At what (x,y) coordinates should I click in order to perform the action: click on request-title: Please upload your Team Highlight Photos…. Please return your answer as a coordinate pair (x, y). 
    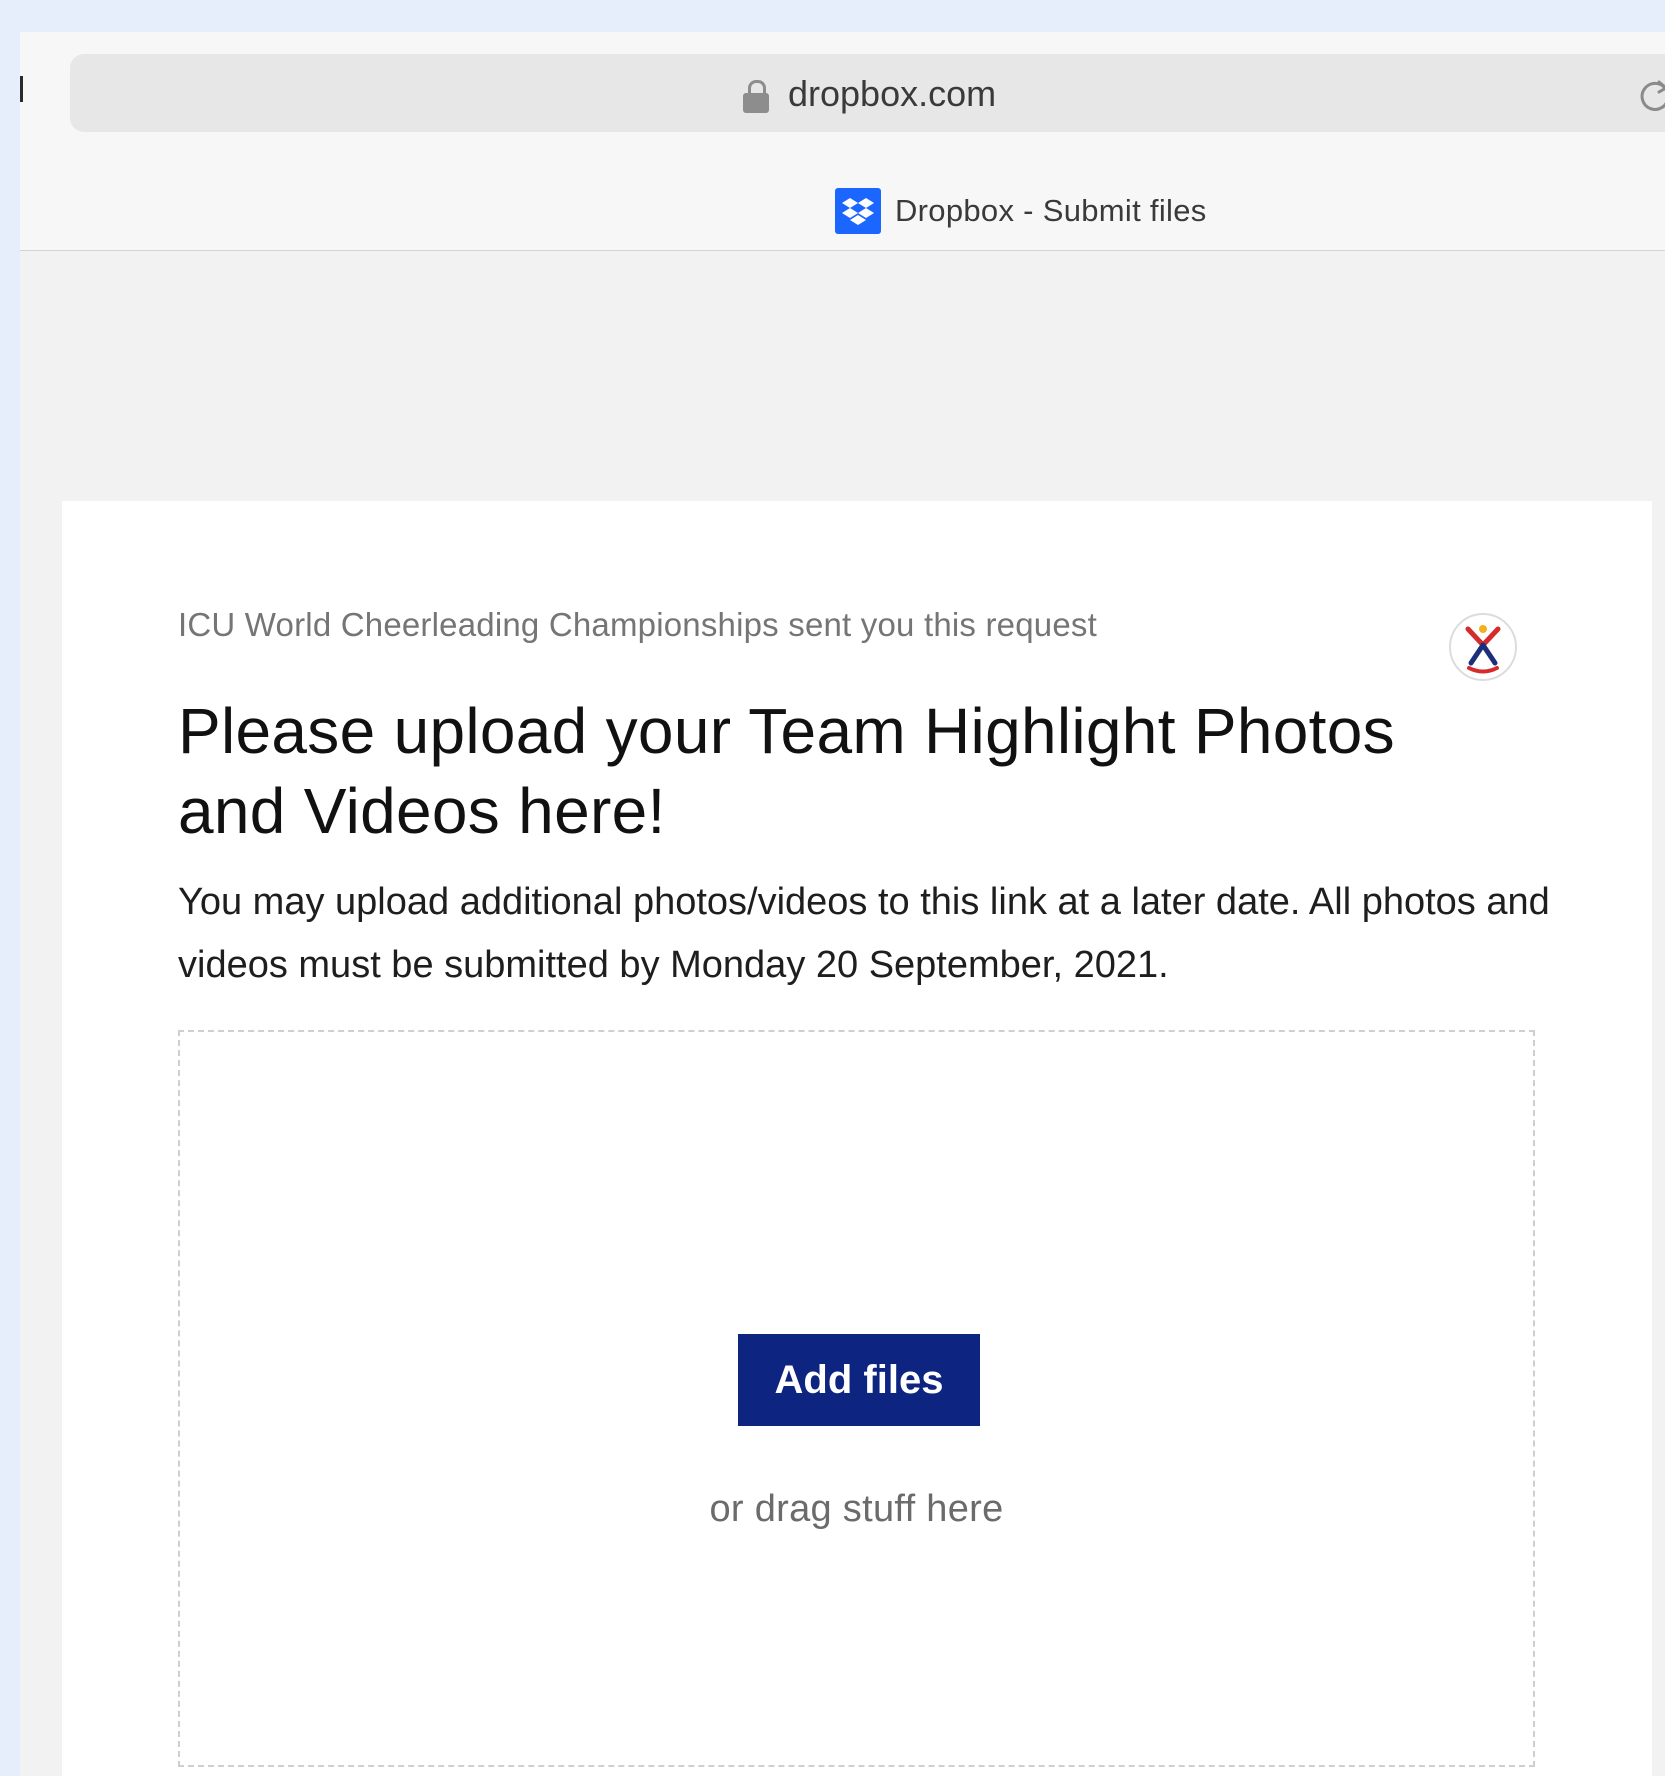
    Looking at the image, I should click on (786, 771).